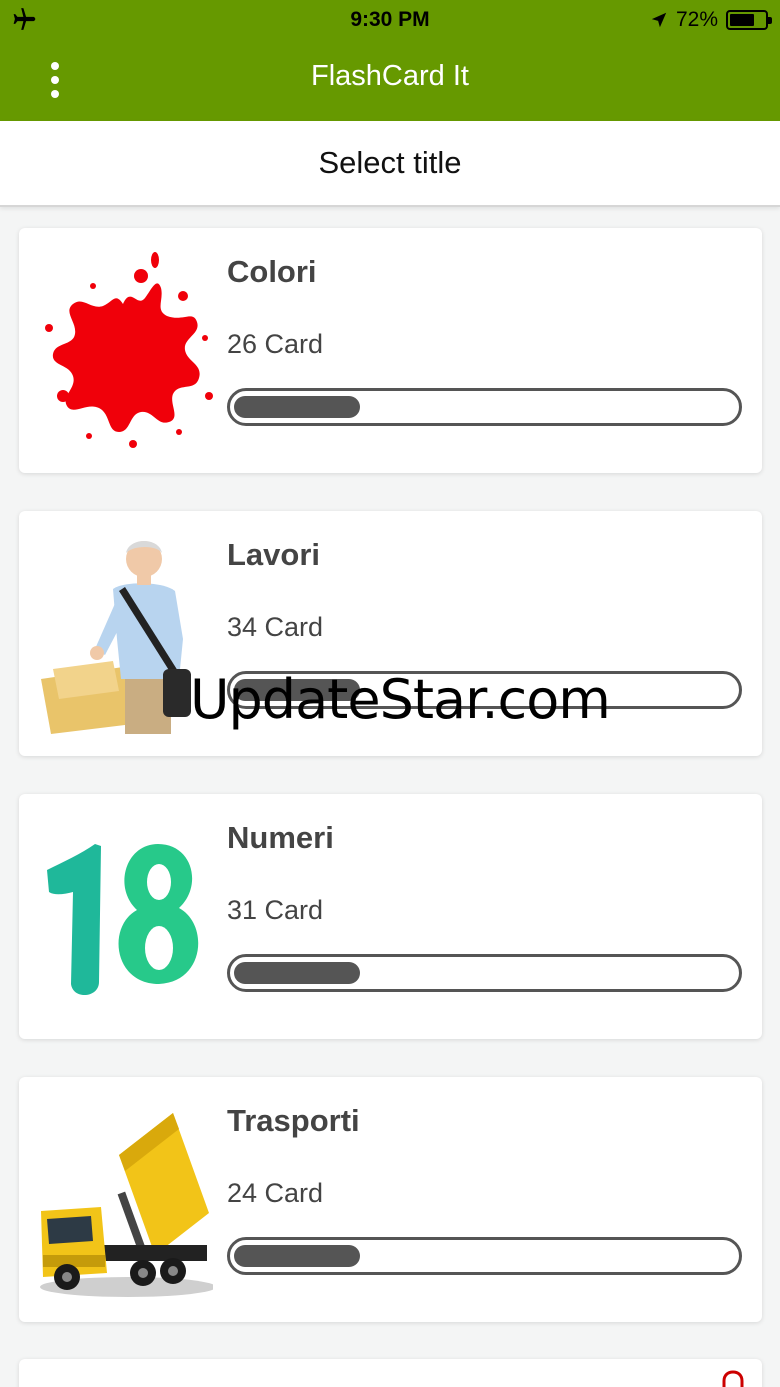 This screenshot has height=1387, width=780. What do you see at coordinates (742, 20) in the screenshot?
I see `battery-fill` at bounding box center [742, 20].